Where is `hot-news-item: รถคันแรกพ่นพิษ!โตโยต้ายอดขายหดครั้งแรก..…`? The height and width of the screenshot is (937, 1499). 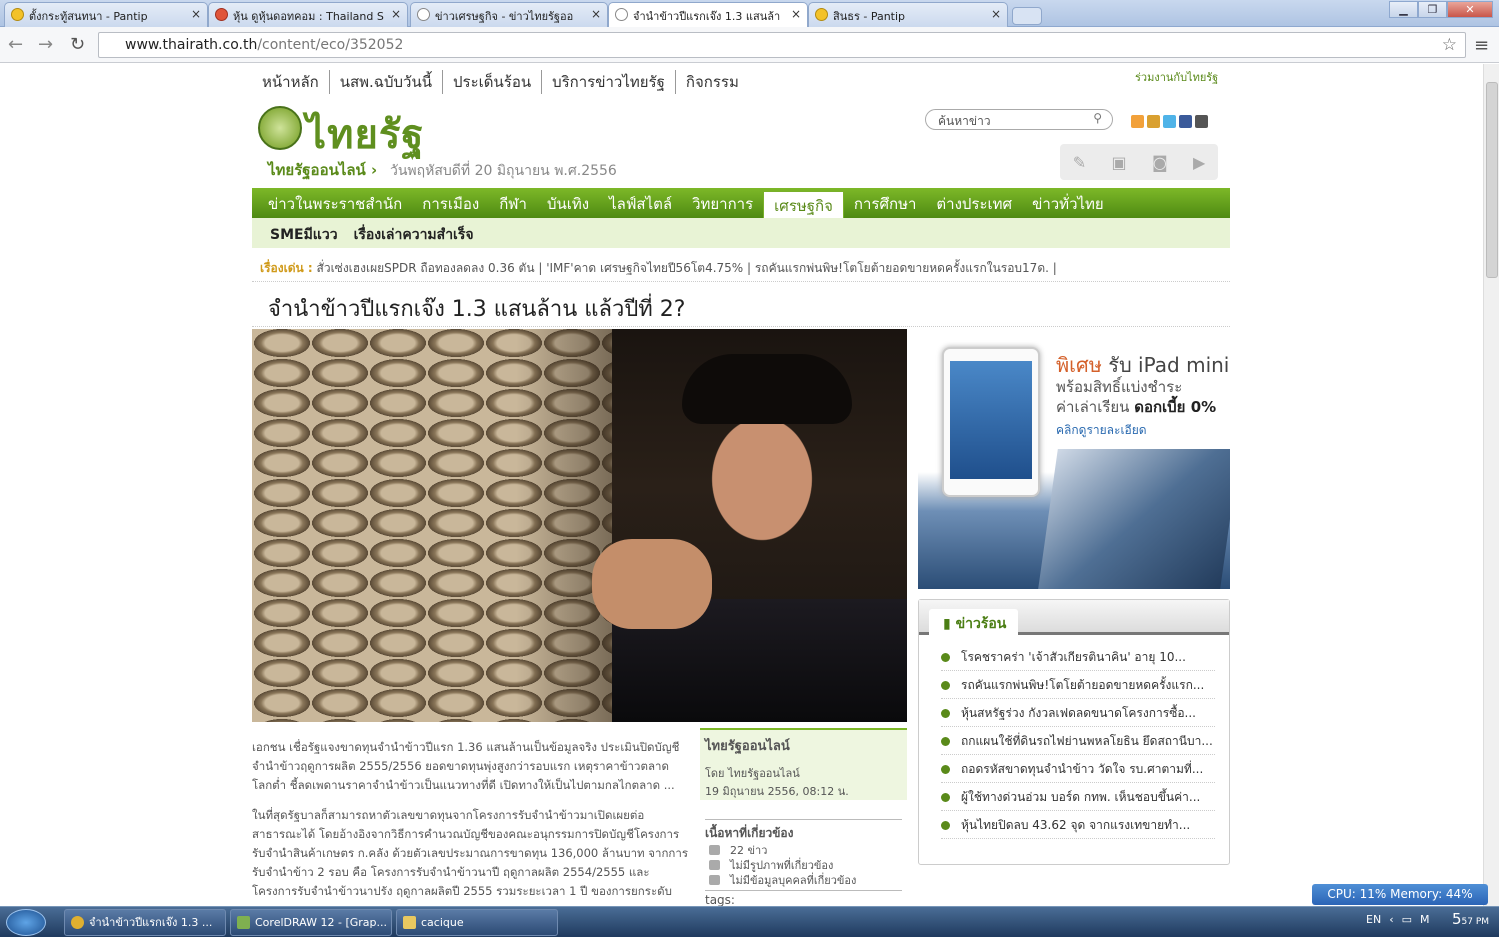
hot-news-item: รถคันแรกพ่นพิษ!โตโยต้ายอดขายหดครั้งแรก..… is located at coordinates (1078, 685).